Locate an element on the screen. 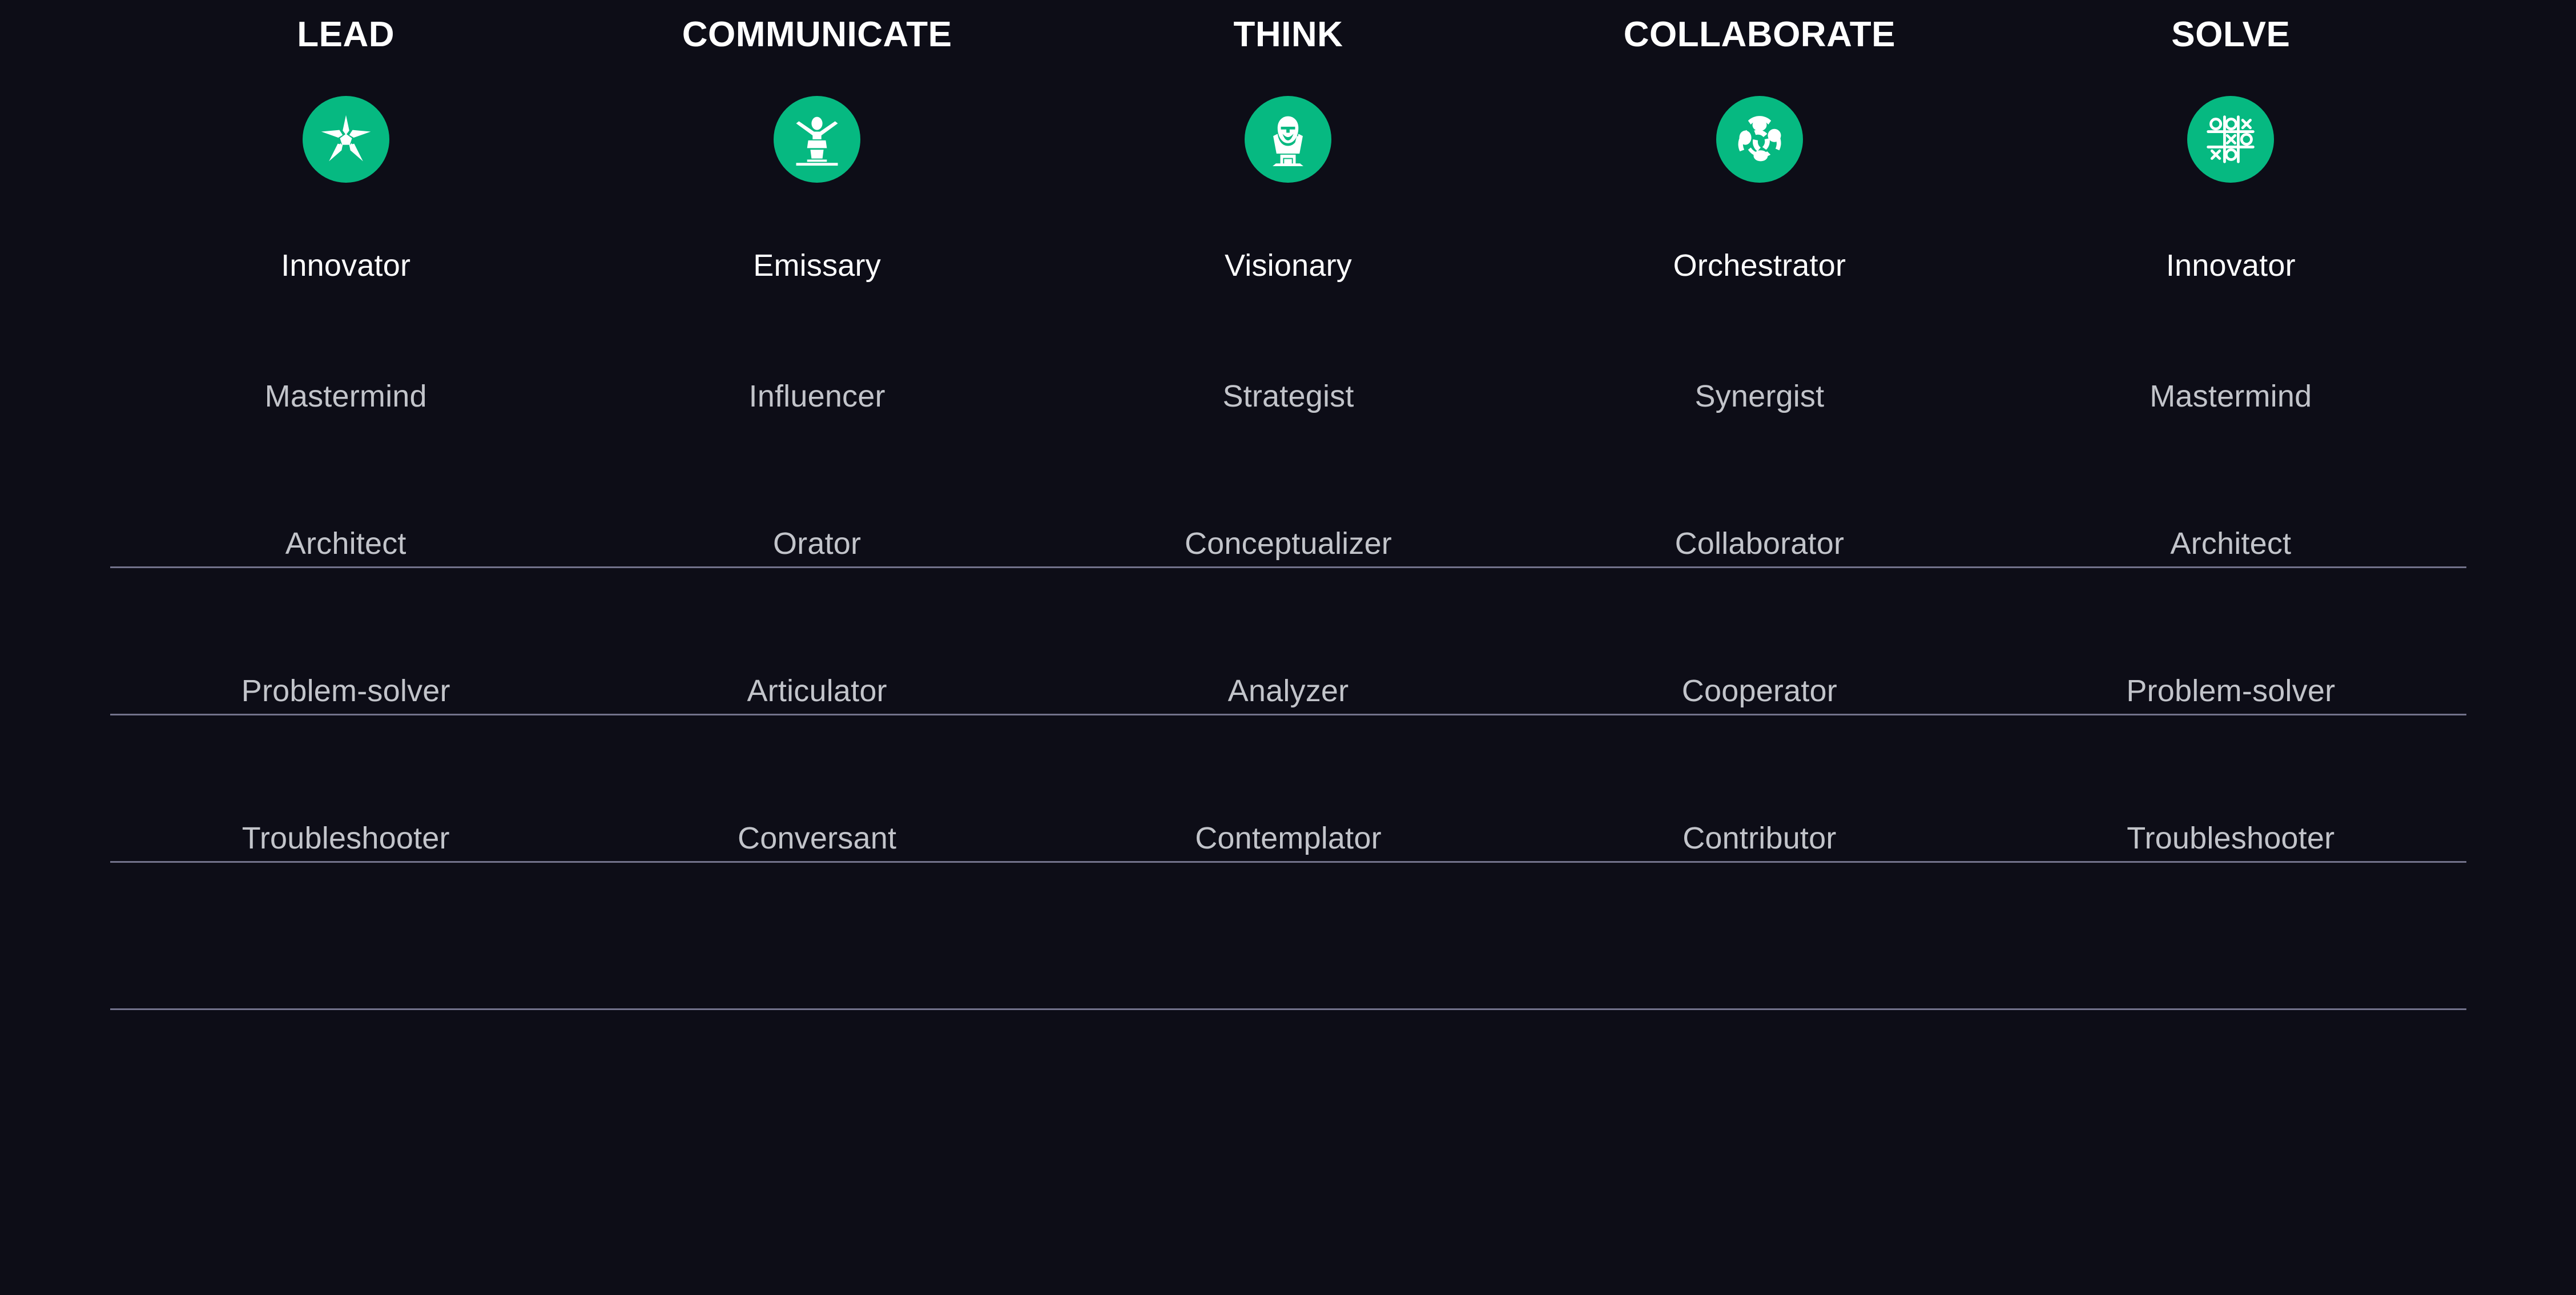 The height and width of the screenshot is (1295, 2576). table-cell: Contemplator is located at coordinates (1288, 838).